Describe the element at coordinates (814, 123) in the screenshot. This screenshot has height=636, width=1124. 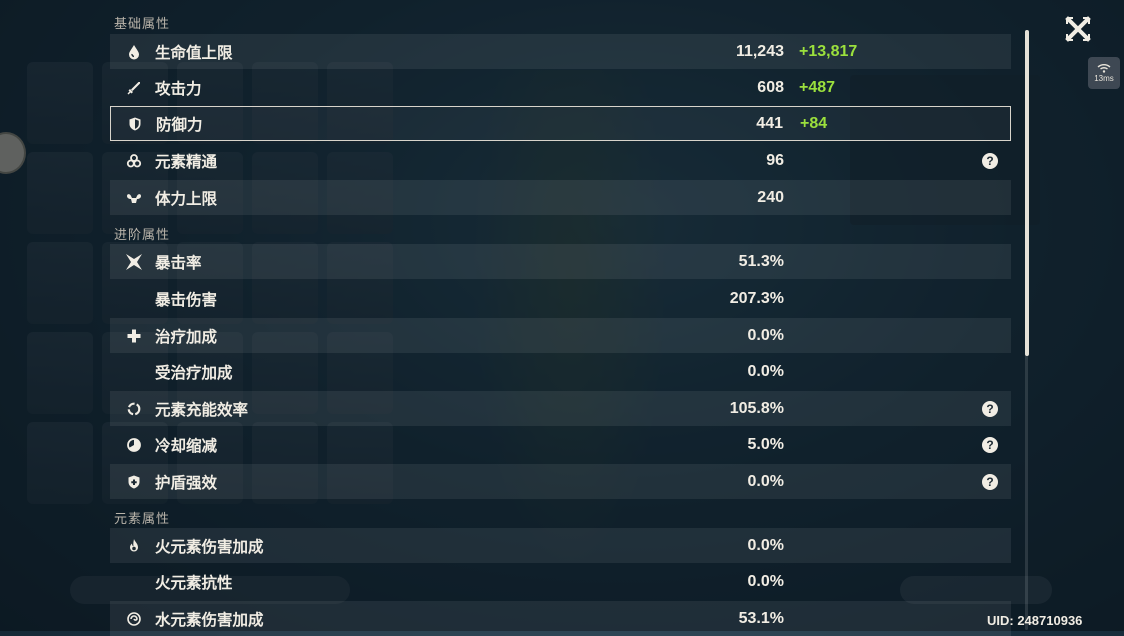
I see `stat-bonus: +84` at that location.